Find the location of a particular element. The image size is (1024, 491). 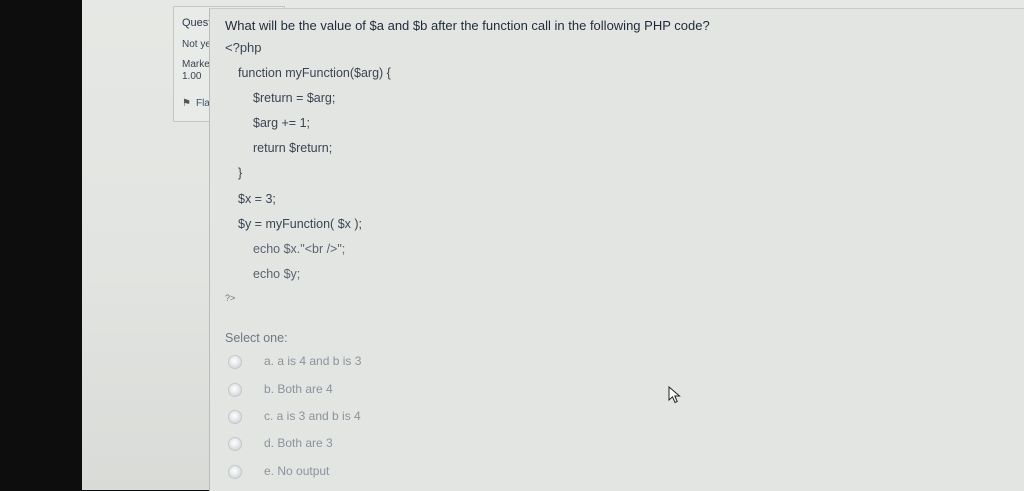

code-line: echo $x."<br />"; is located at coordinates (299, 249).